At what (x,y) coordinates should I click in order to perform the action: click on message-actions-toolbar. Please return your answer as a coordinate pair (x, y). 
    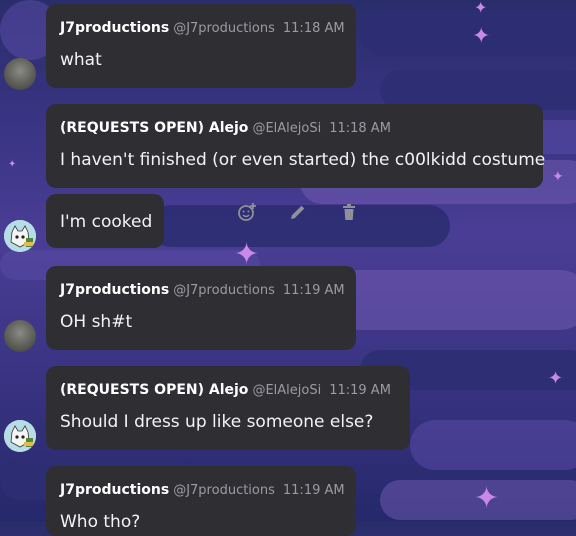
    Looking at the image, I should click on (298, 212).